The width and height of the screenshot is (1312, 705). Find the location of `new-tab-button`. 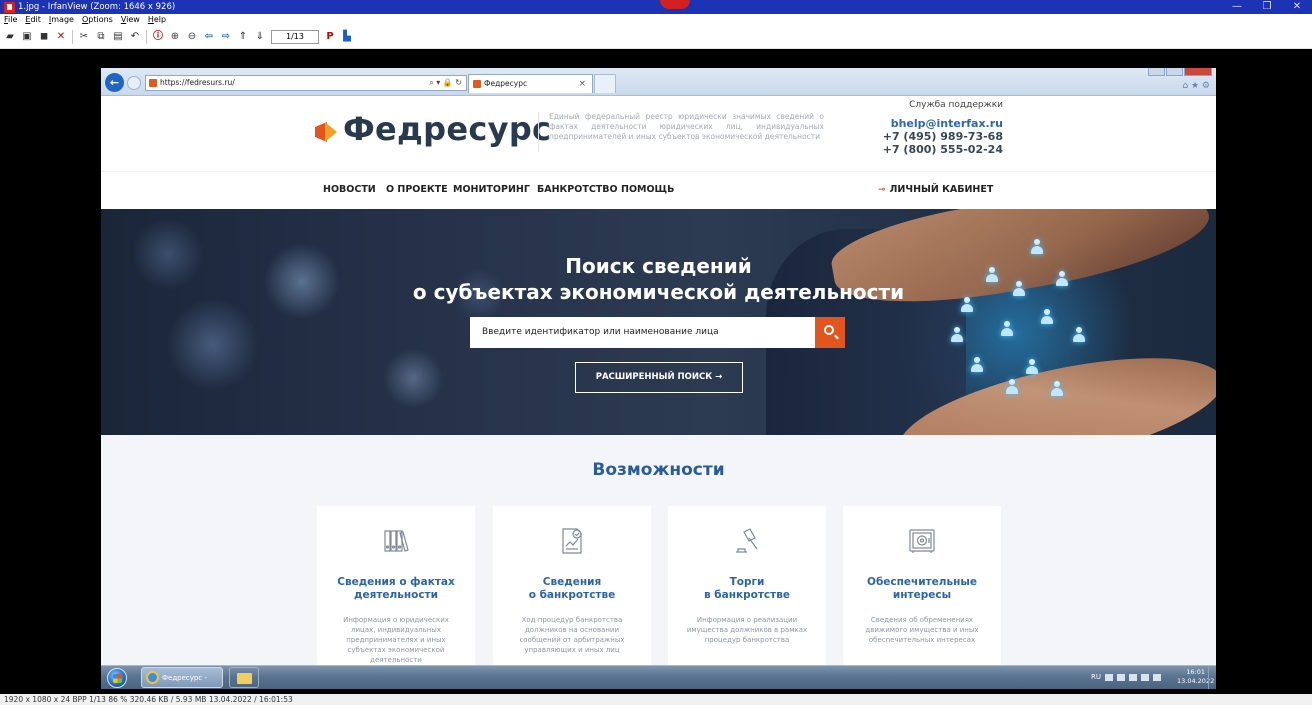

new-tab-button is located at coordinates (605, 83).